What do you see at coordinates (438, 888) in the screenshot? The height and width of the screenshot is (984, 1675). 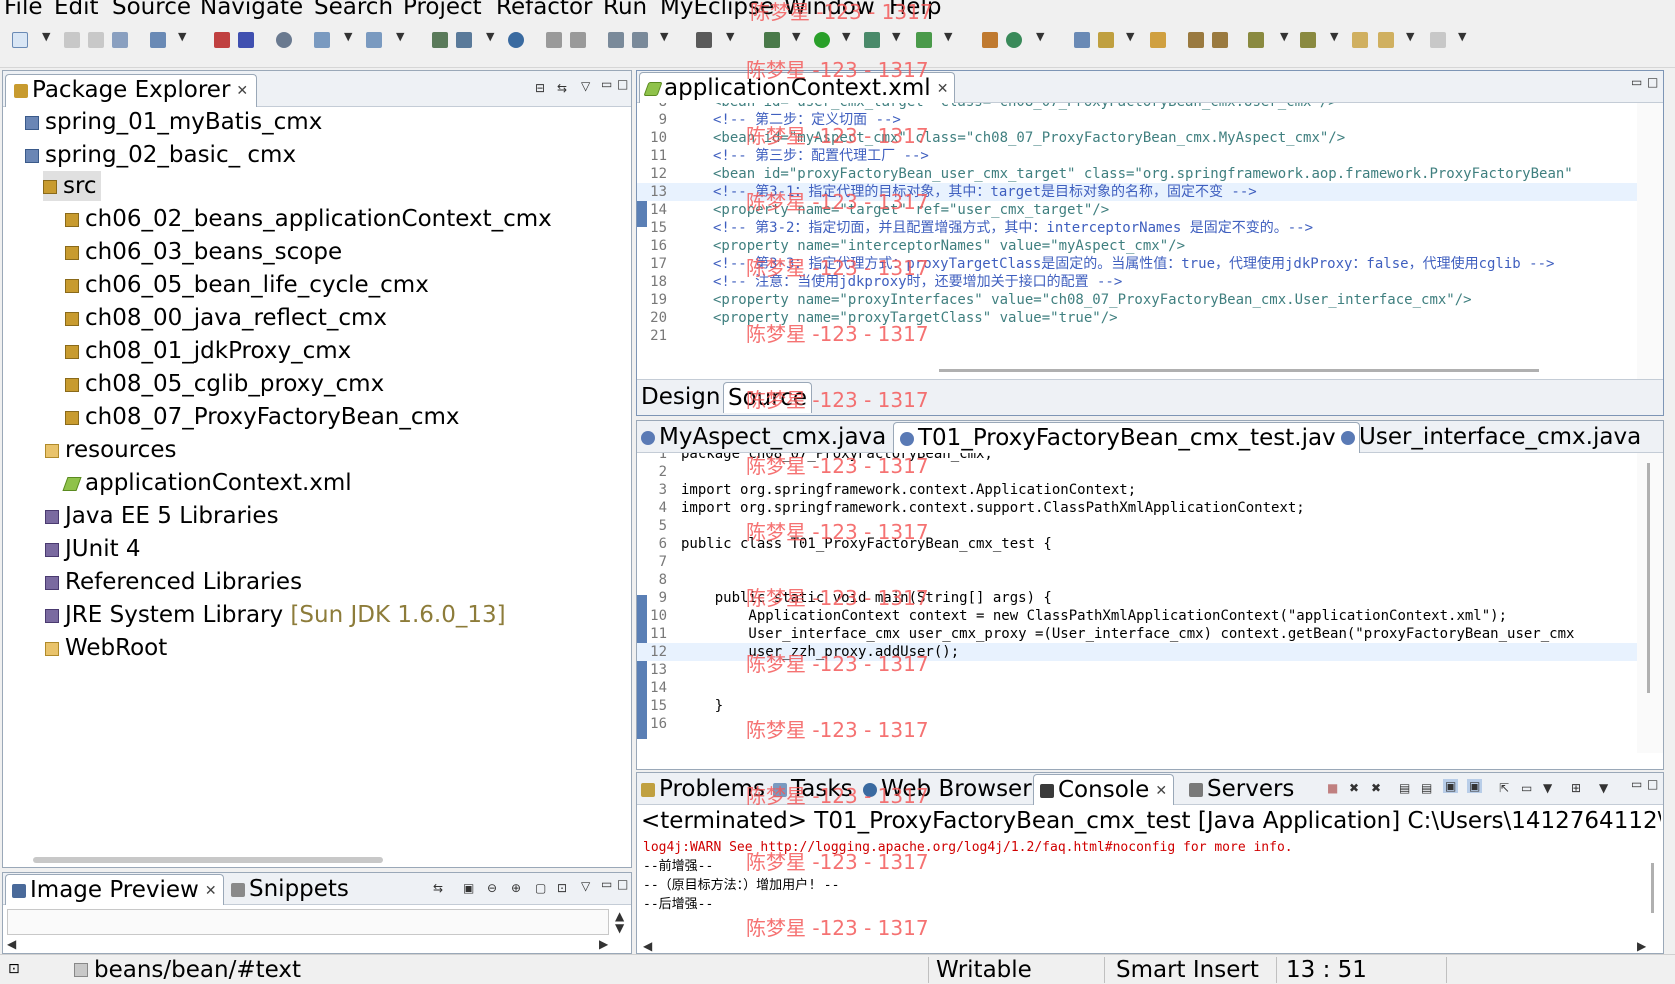 I see `sync-icon: ⇆` at bounding box center [438, 888].